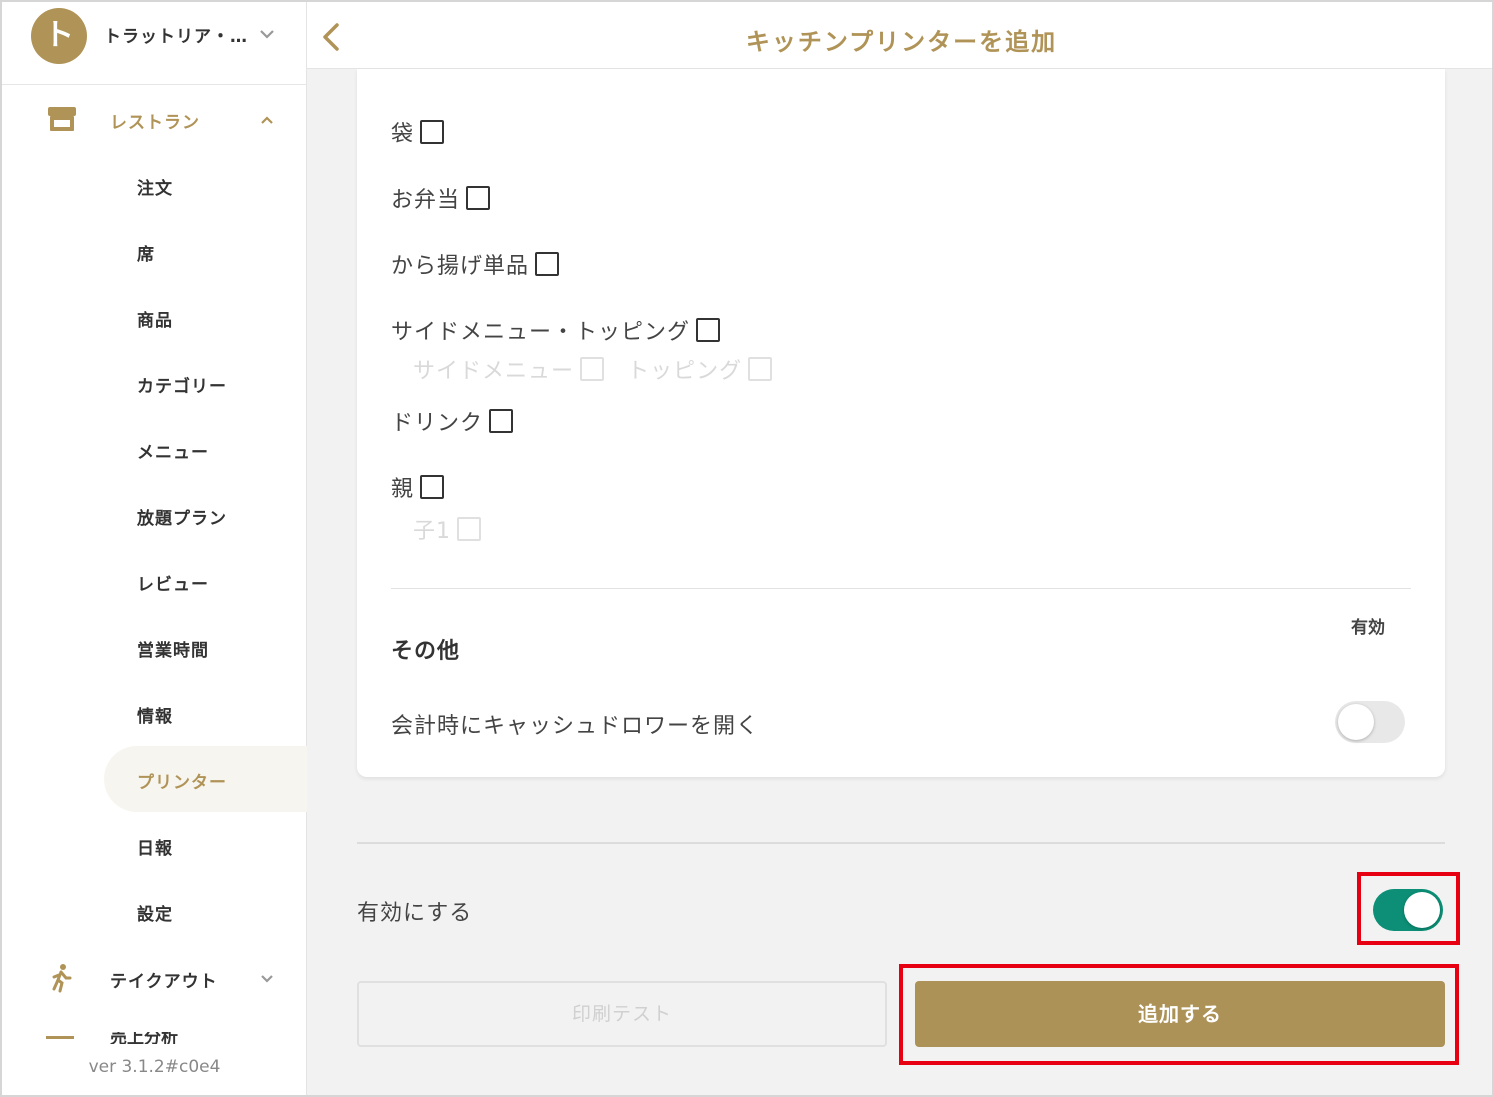 This screenshot has width=1494, height=1097. What do you see at coordinates (155, 915) in the screenshot?
I see `sidebar-item-label: 設定` at bounding box center [155, 915].